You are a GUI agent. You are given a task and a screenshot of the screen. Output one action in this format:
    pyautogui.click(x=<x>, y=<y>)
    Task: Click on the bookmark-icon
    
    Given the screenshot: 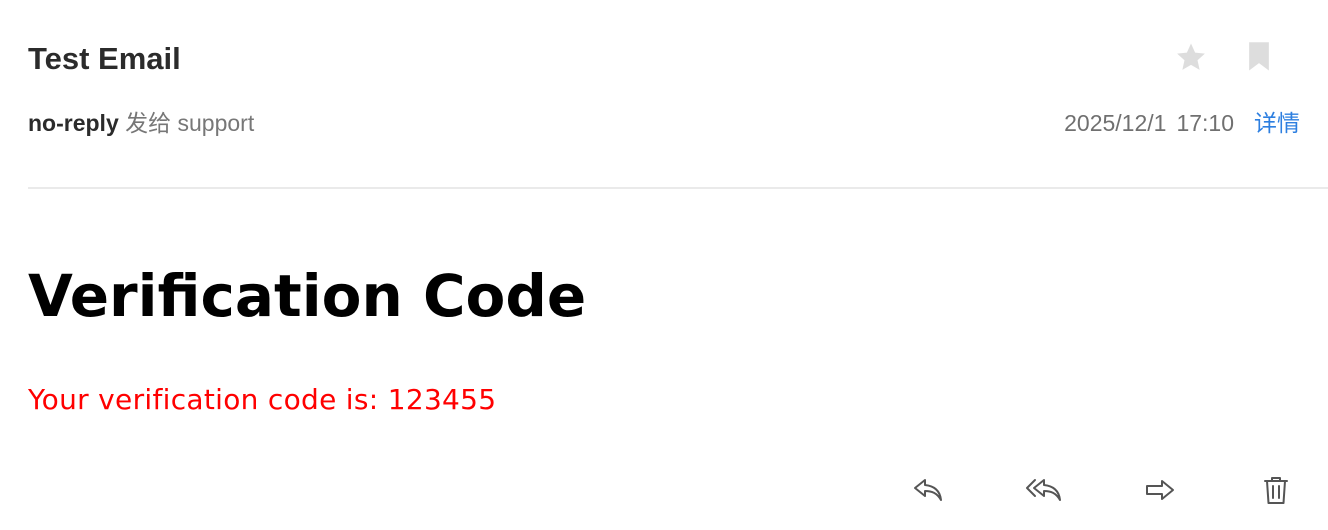 What is the action you would take?
    pyautogui.click(x=1259, y=56)
    